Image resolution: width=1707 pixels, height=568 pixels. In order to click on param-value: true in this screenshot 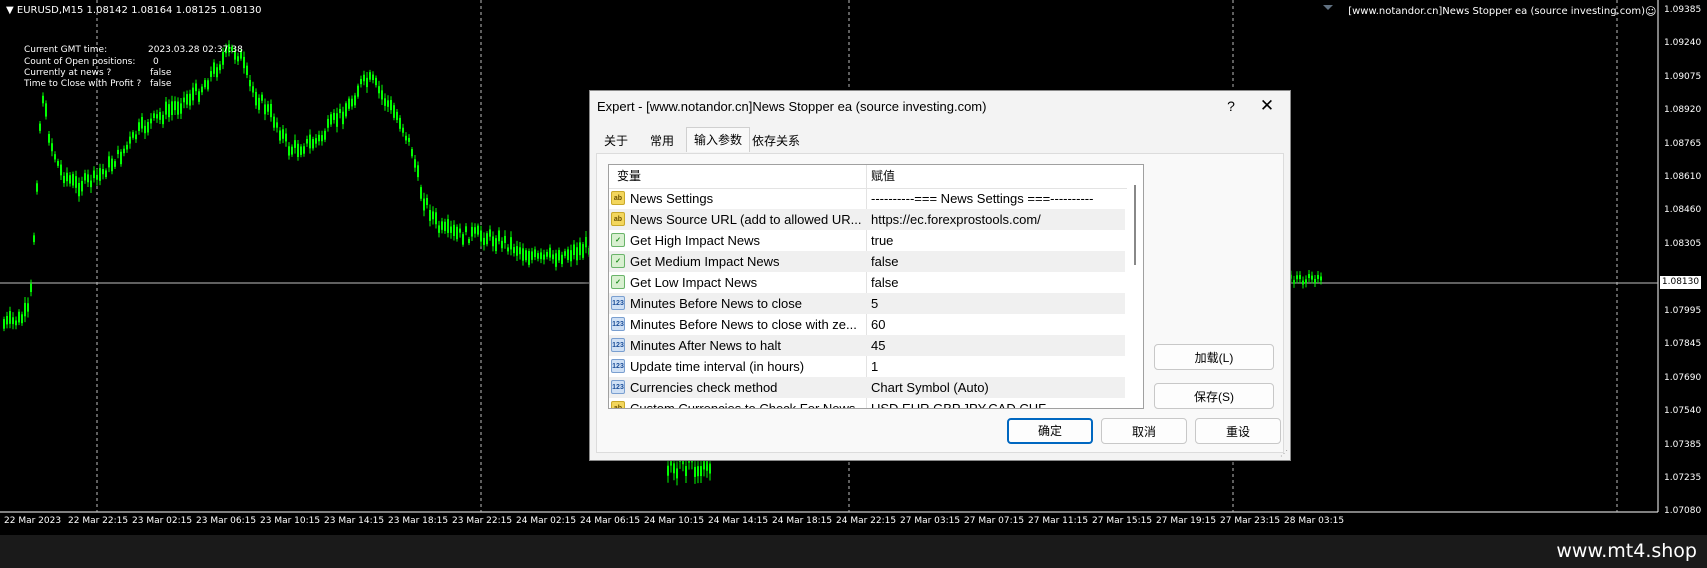, I will do `click(882, 240)`.